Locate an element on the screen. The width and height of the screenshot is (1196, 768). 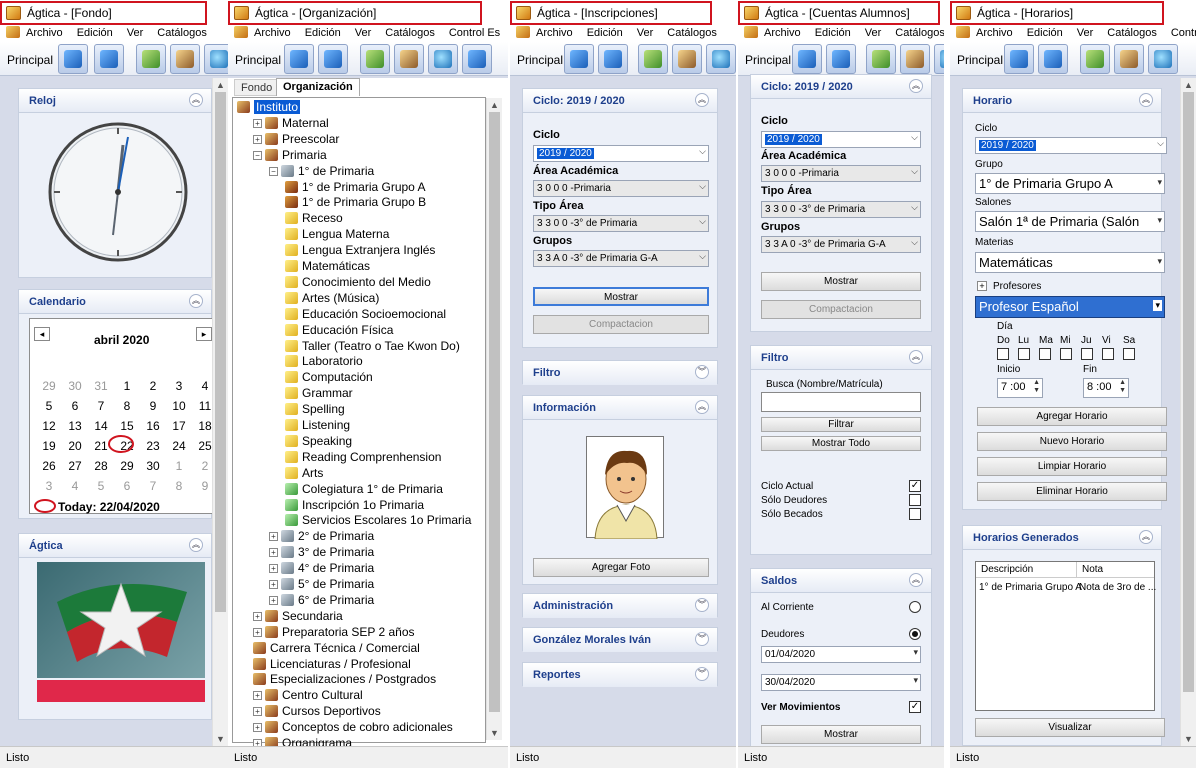
tree-node: + Conceptos de cobro adicionales is located at coordinates (353, 727).